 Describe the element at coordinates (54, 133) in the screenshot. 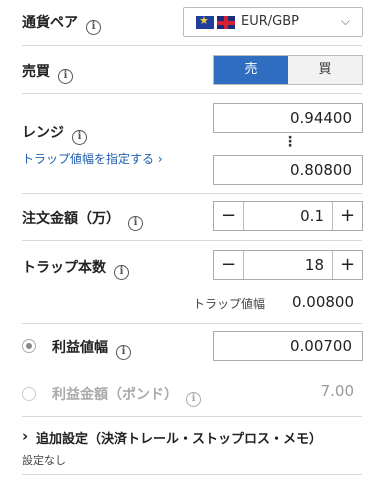

I see `range-label: レンジ i` at that location.